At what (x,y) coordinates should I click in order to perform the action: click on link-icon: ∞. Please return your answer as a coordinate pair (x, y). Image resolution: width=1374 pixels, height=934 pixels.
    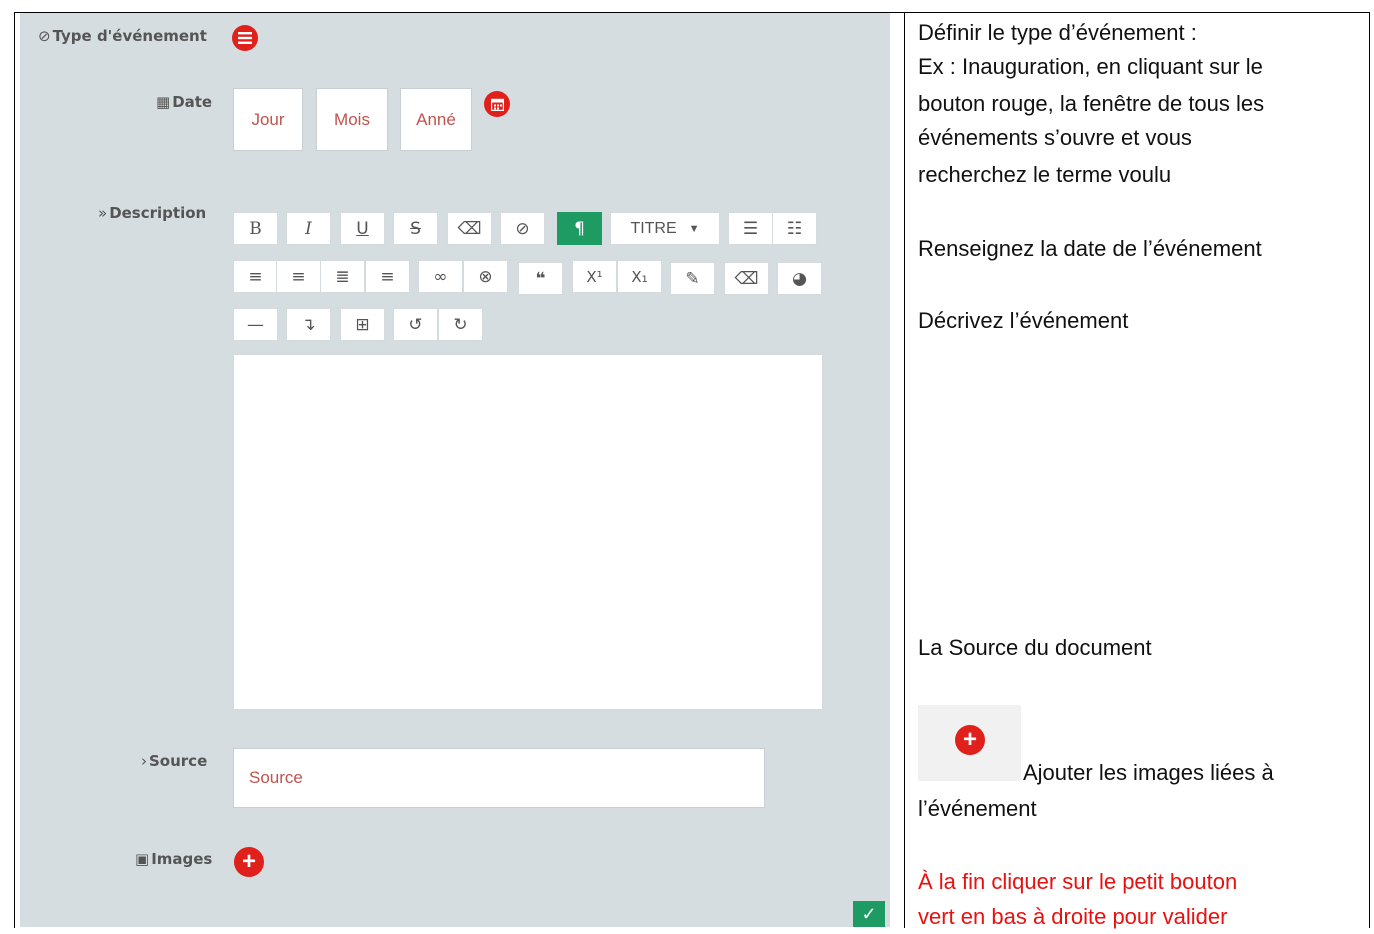
    Looking at the image, I should click on (440, 276).